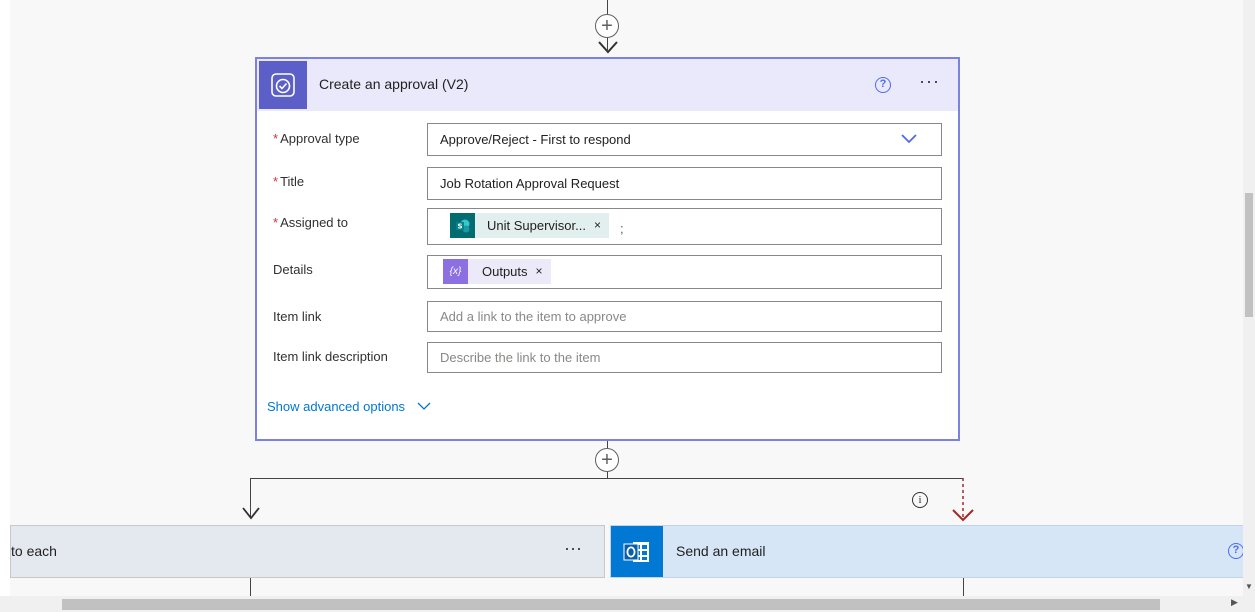 The image size is (1255, 612). What do you see at coordinates (1249, 255) in the screenshot?
I see `vertical-scrollbar-thumb` at bounding box center [1249, 255].